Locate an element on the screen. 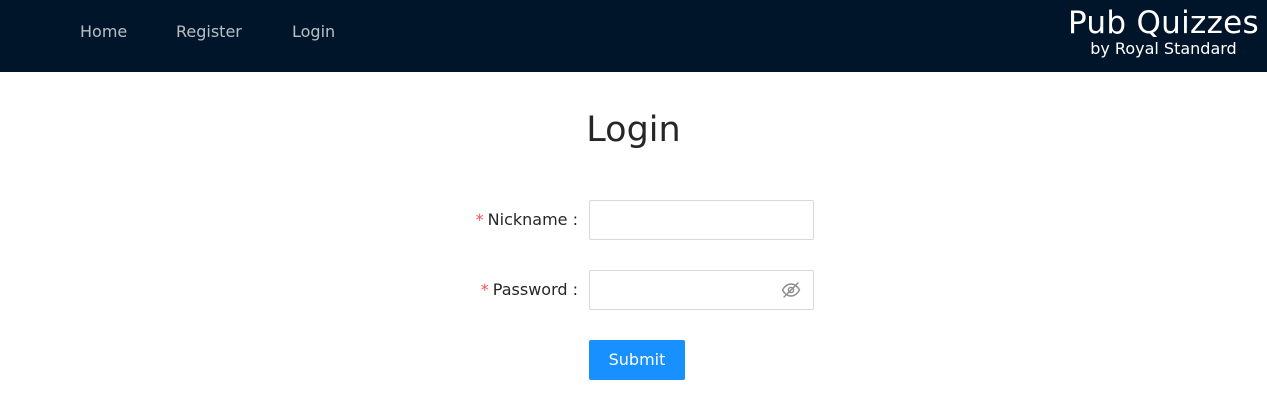 This screenshot has width=1267, height=406. password-label: * Password : is located at coordinates (529, 290).